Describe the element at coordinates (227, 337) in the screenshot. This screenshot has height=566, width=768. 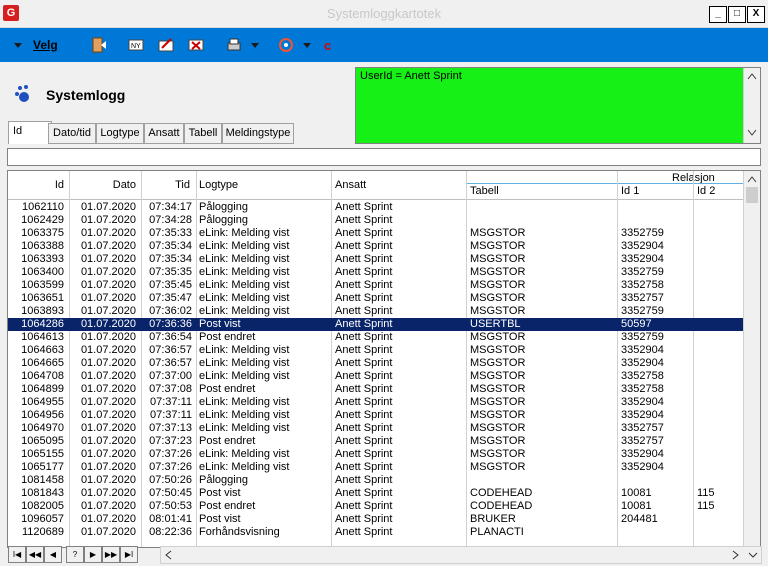
I see `cell-logtype: Post endret` at that location.